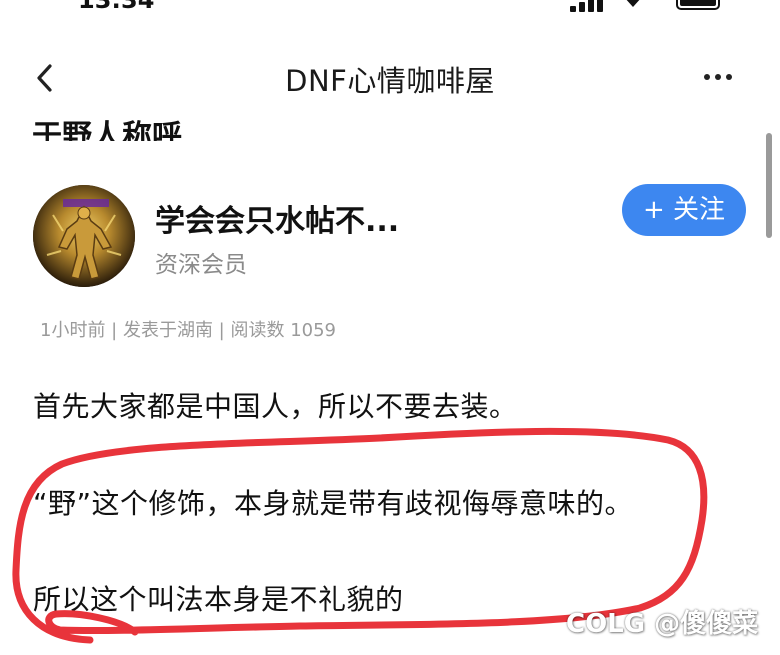  Describe the element at coordinates (333, 503) in the screenshot. I see `post-paragraph: “野”这个修饰，本身就是带有歧视侮辱意味的。` at that location.